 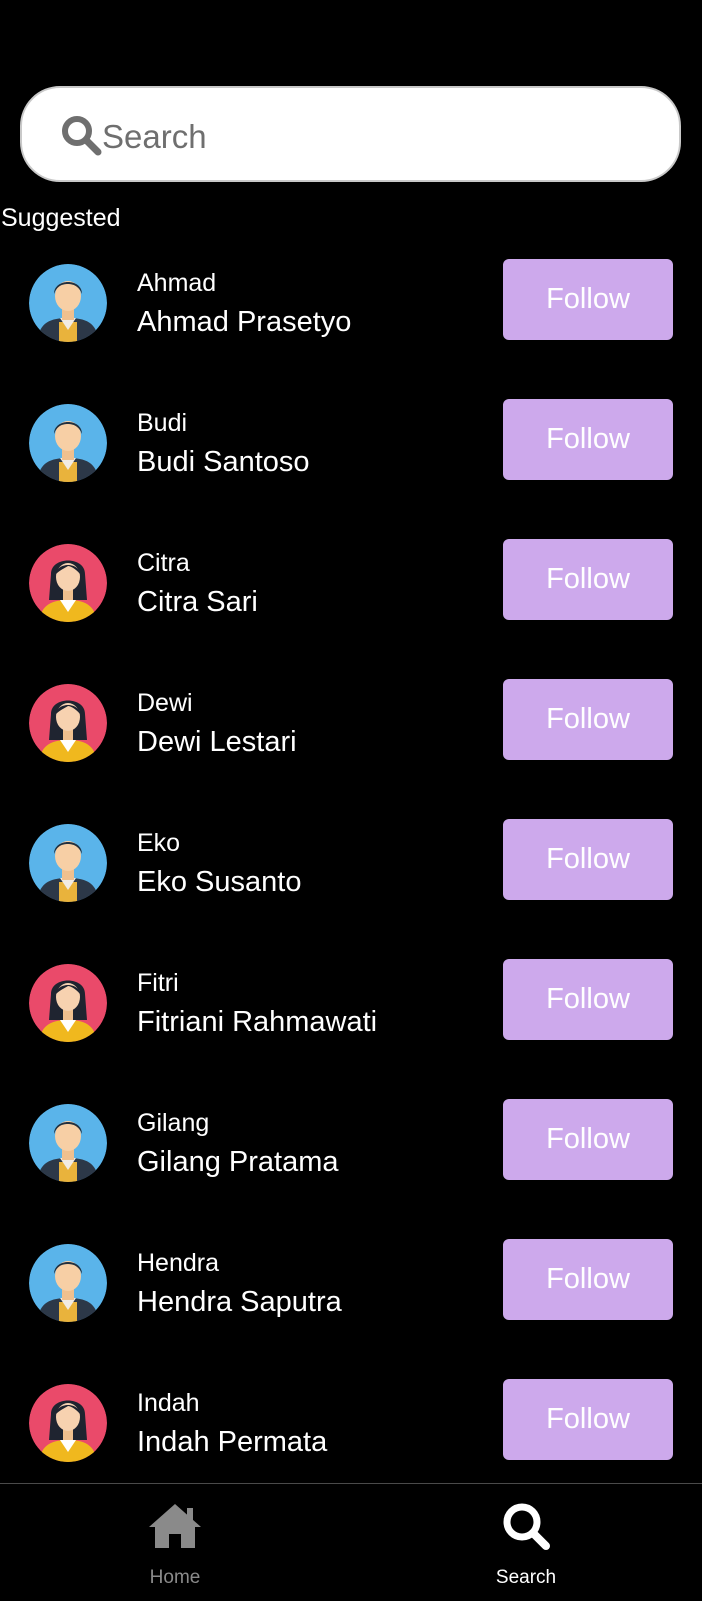 I want to click on username: Fitri, so click(x=158, y=983).